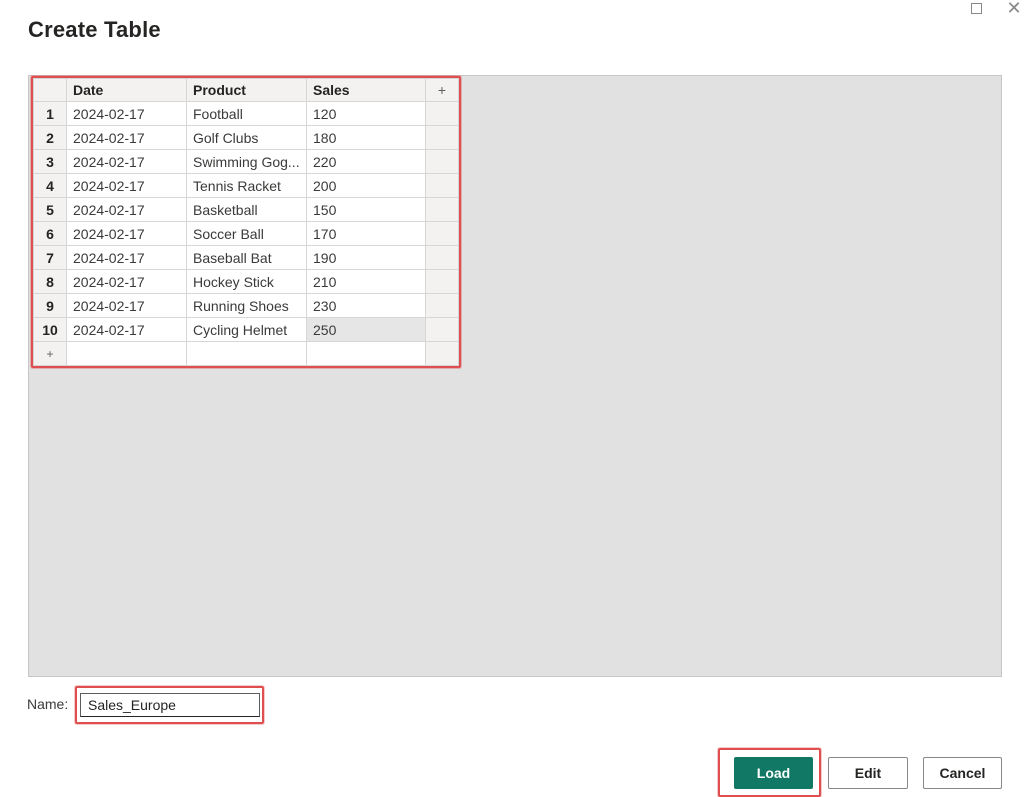  I want to click on row-number: 9, so click(50, 305).